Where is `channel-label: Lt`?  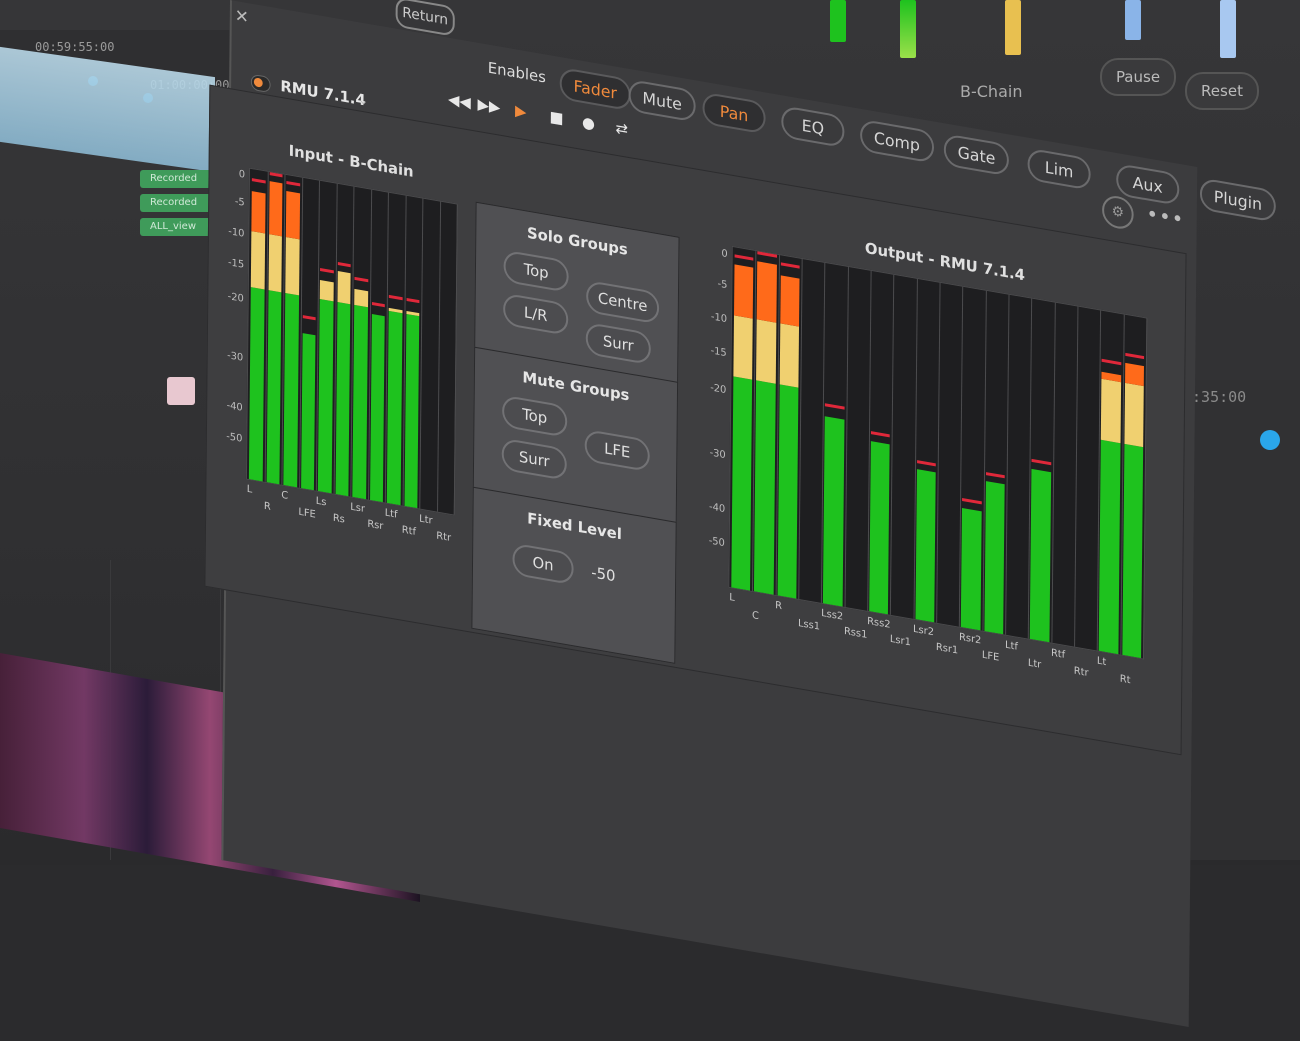 channel-label: Lt is located at coordinates (1101, 662).